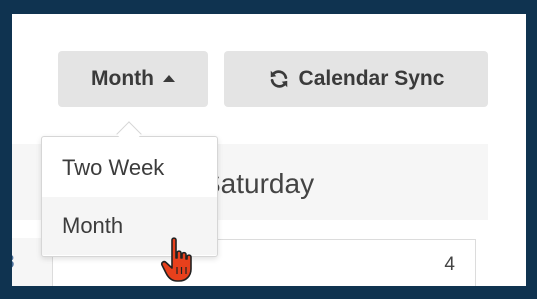  I want to click on calendar-sync-label: Calendar Sync, so click(371, 78).